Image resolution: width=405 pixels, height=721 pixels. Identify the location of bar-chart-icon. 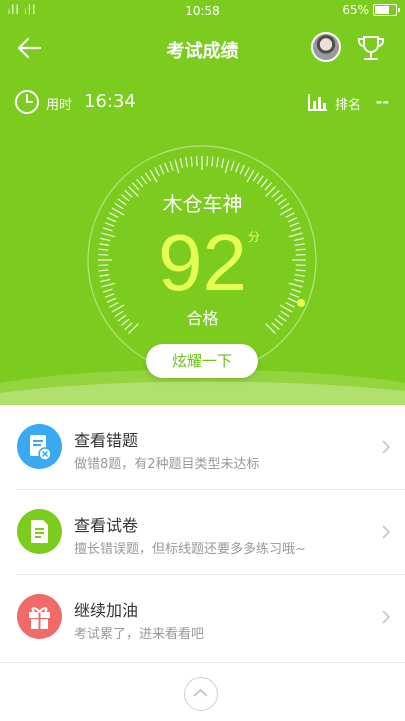
(317, 102).